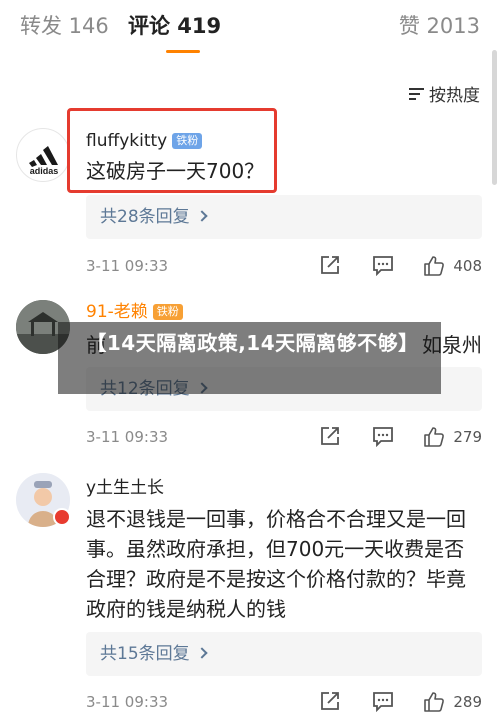 The height and width of the screenshot is (720, 500). I want to click on adidas-logo-icon: adidas, so click(44, 161).